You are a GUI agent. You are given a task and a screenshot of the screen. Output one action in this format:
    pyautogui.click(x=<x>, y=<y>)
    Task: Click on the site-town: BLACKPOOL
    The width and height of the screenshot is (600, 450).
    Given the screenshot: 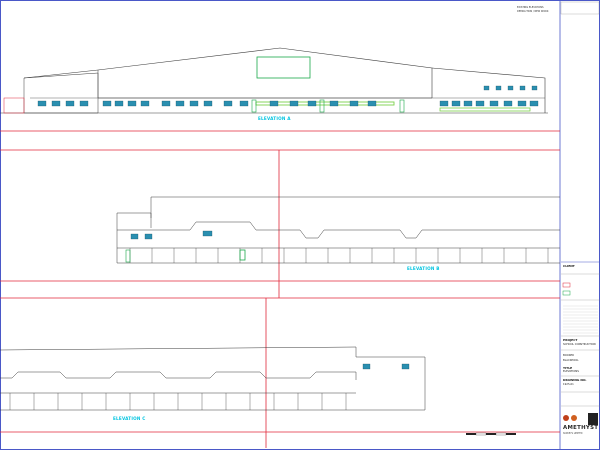 What is the action you would take?
    pyautogui.click(x=571, y=360)
    